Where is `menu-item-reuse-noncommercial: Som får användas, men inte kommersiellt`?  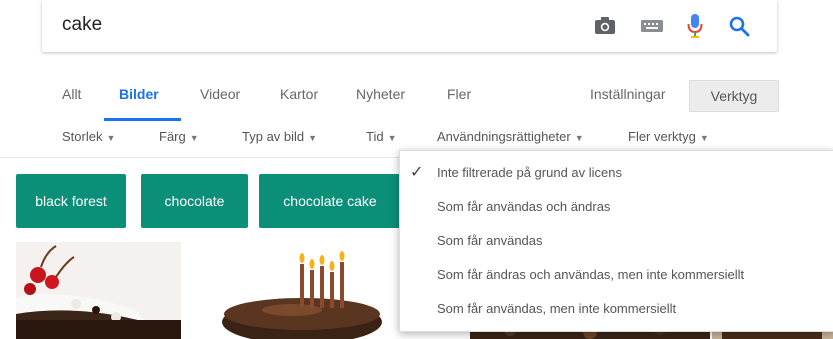
menu-item-reuse-noncommercial: Som får användas, men inte kommersiellt is located at coordinates (616, 309).